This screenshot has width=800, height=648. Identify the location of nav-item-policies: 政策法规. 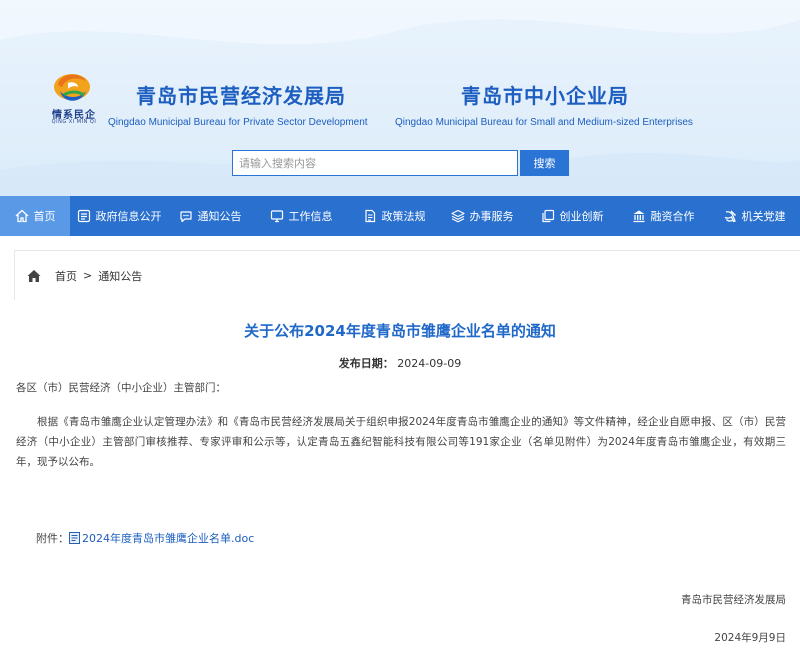
(394, 216).